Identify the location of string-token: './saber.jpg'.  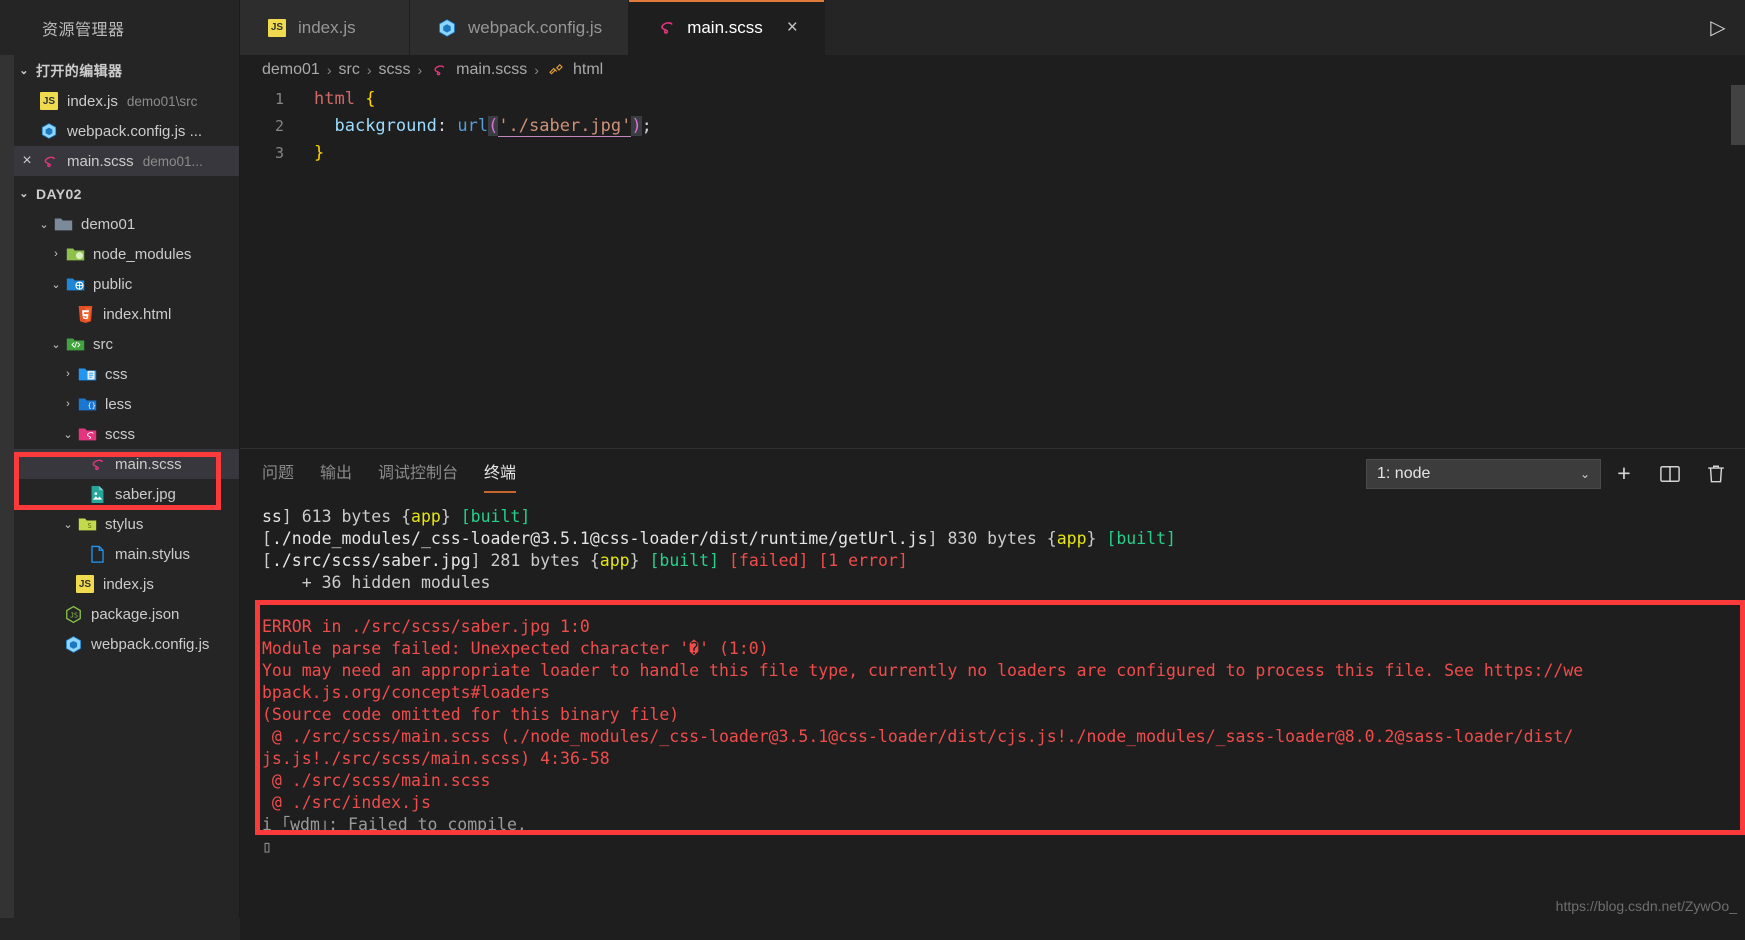
(565, 126).